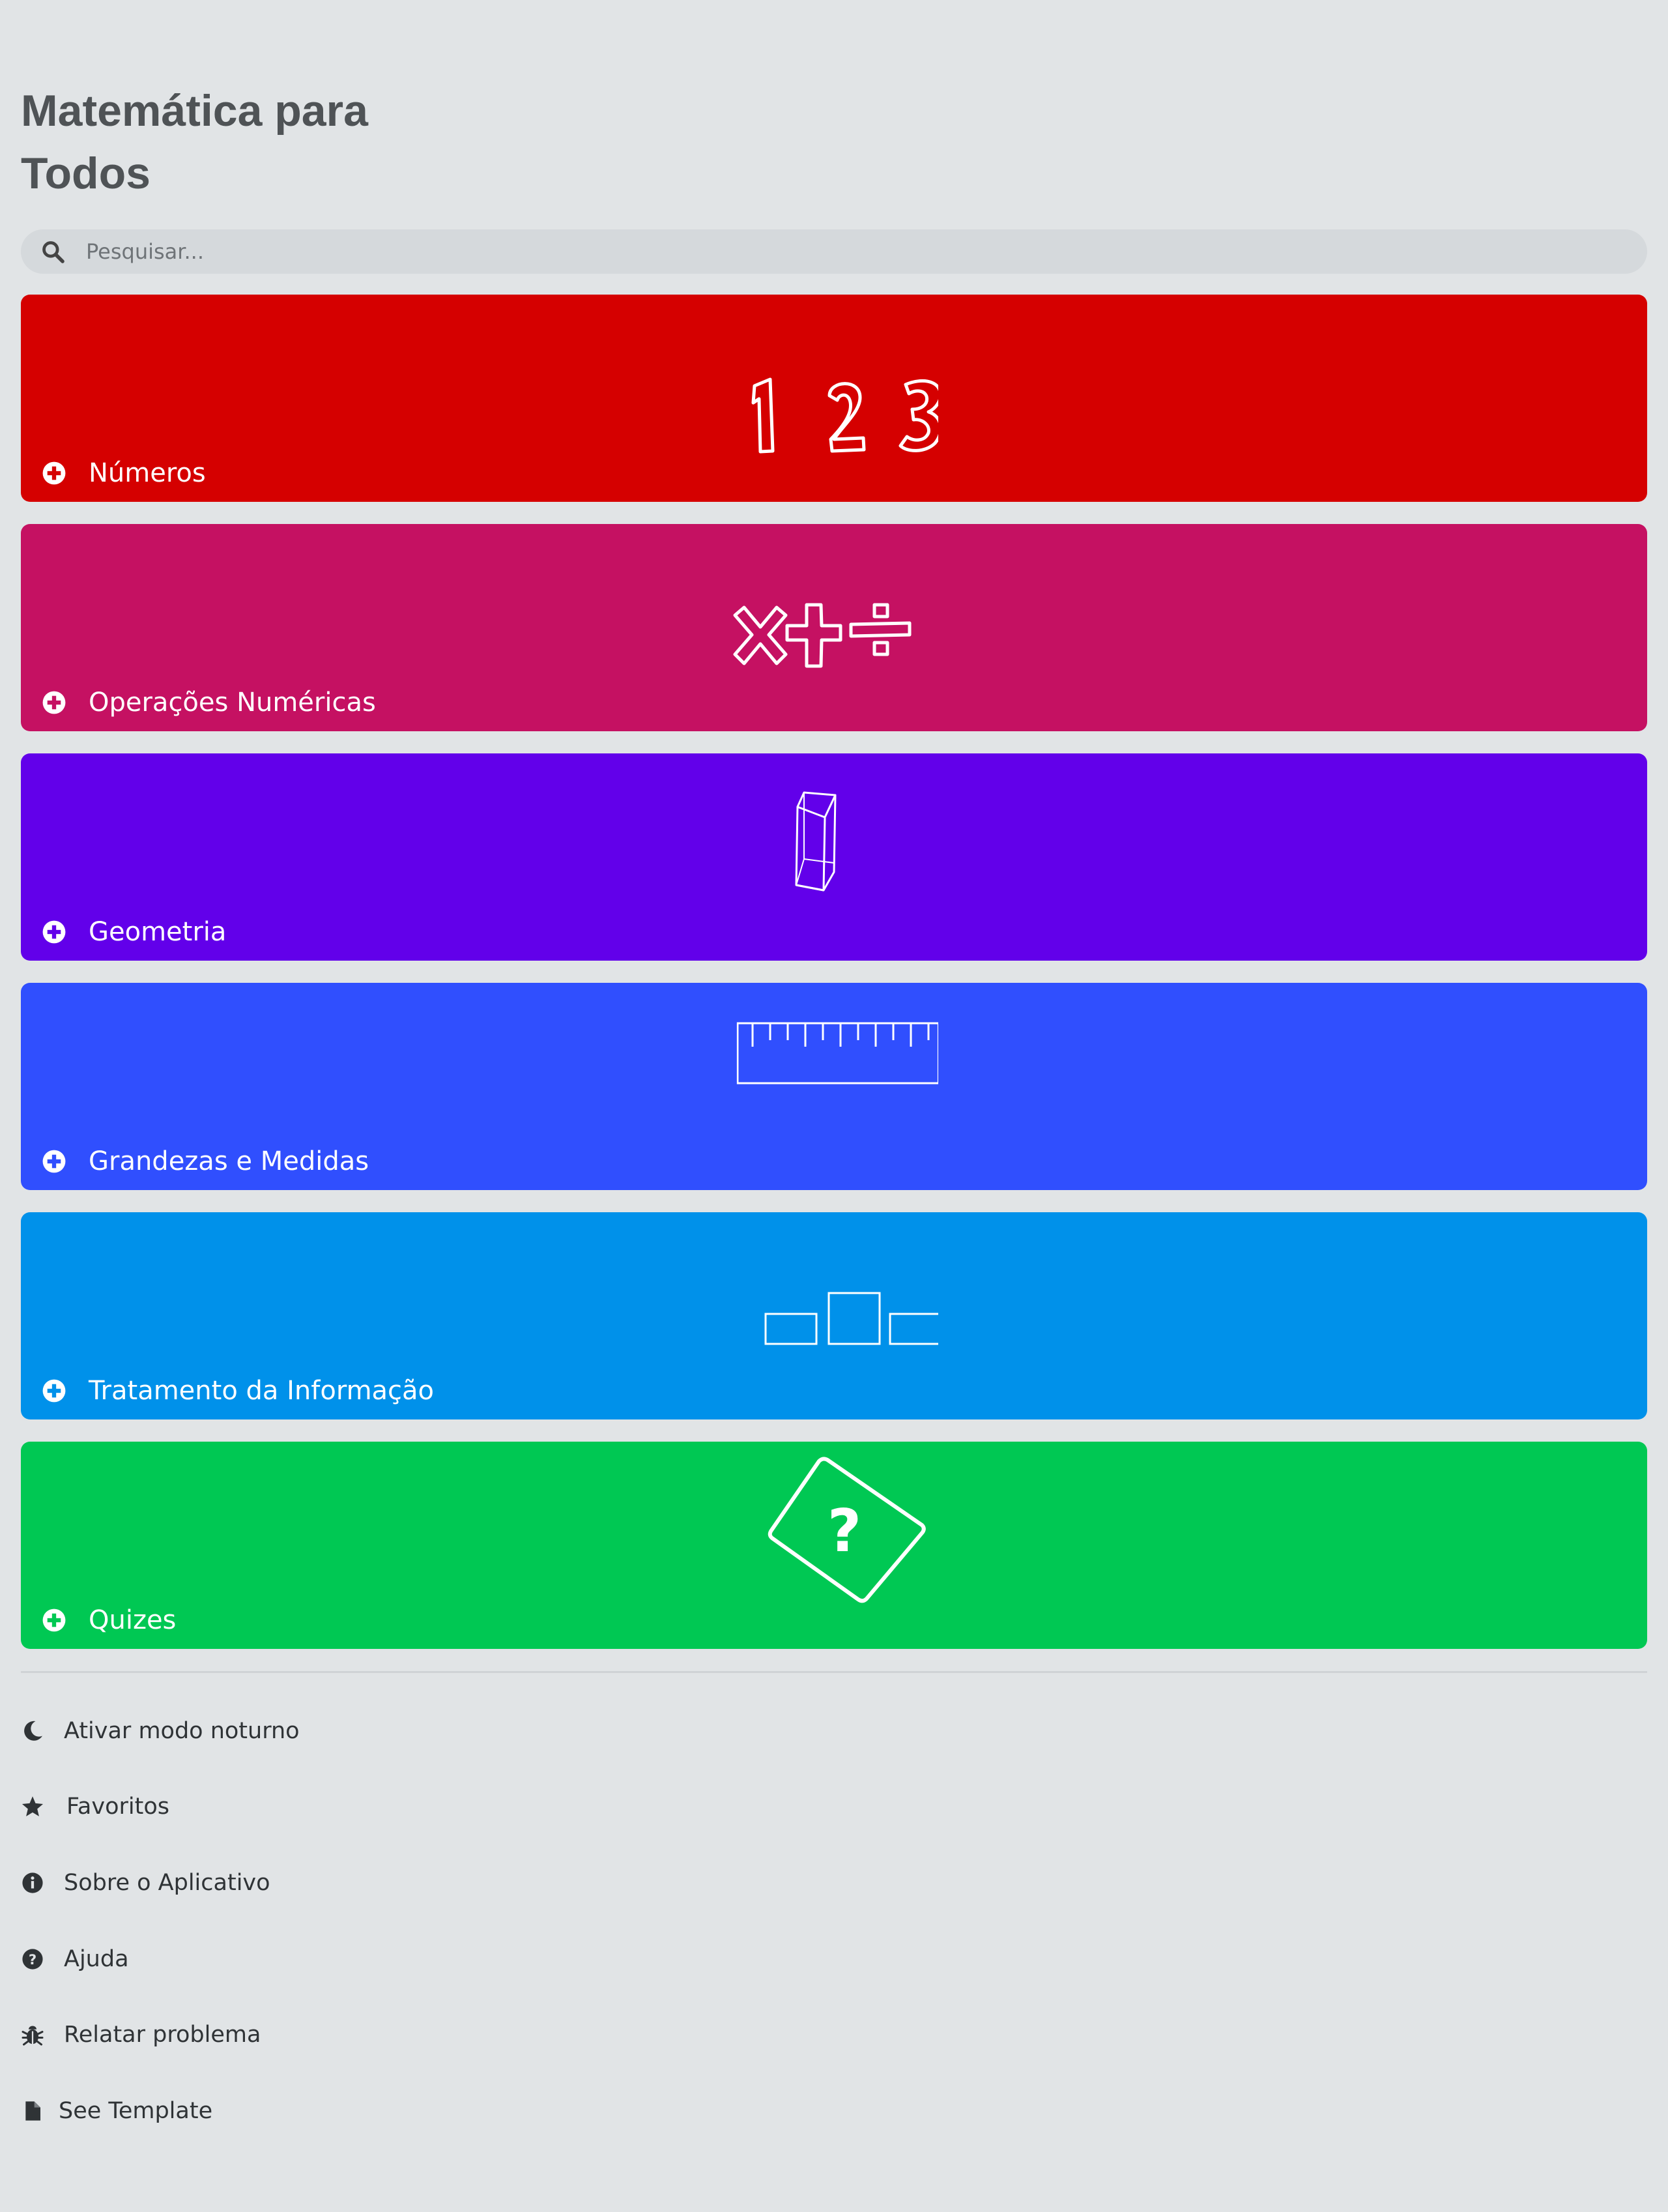 The width and height of the screenshot is (1668, 2212). Describe the element at coordinates (195, 142) in the screenshot. I see `page-title: Matemática para Todos` at that location.